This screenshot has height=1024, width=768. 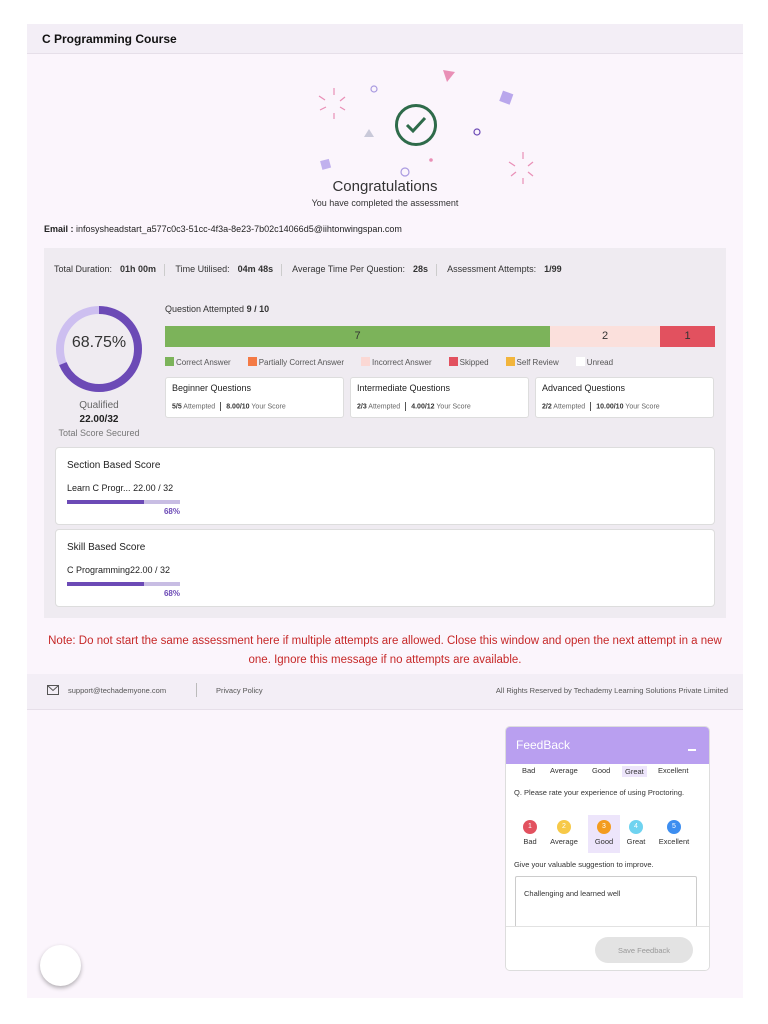 What do you see at coordinates (60, 965) in the screenshot?
I see `floating-action-button` at bounding box center [60, 965].